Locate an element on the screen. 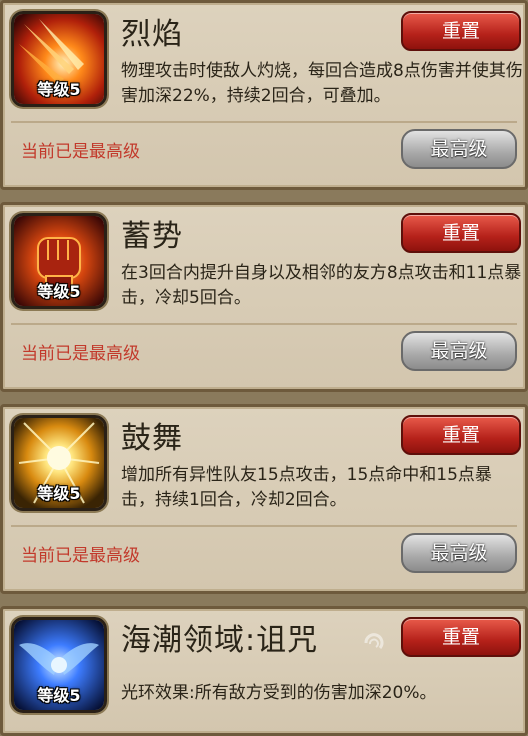 The width and height of the screenshot is (528, 736). skill-name: 蓄势 is located at coordinates (152, 236).